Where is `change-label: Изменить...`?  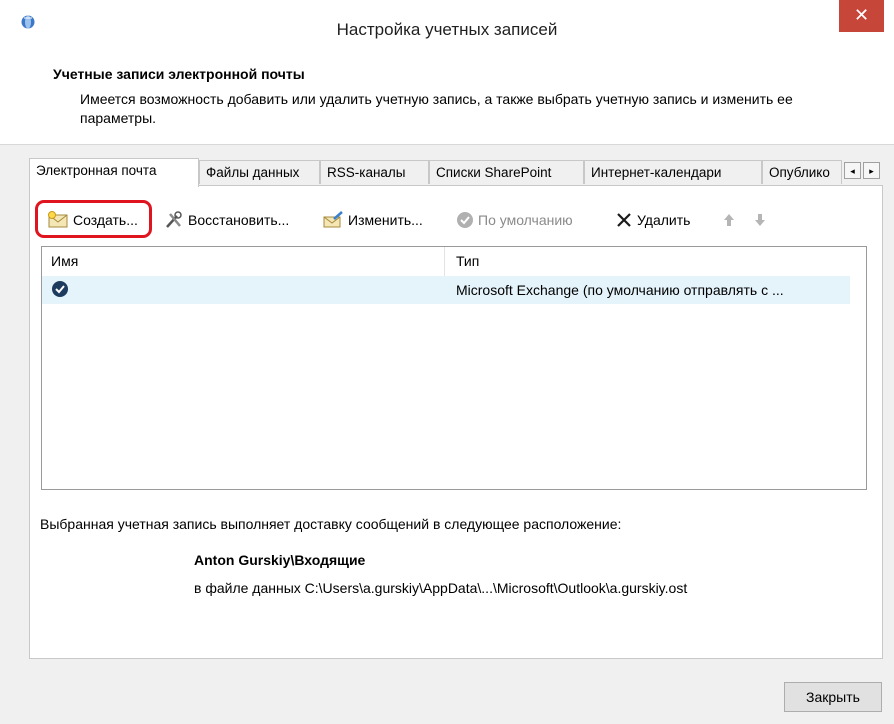 change-label: Изменить... is located at coordinates (385, 220).